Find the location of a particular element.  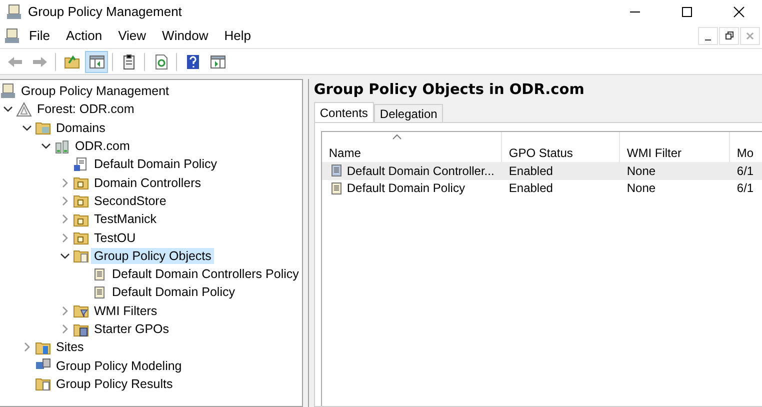

tree-item: Group Policy Objects is located at coordinates (152, 256).